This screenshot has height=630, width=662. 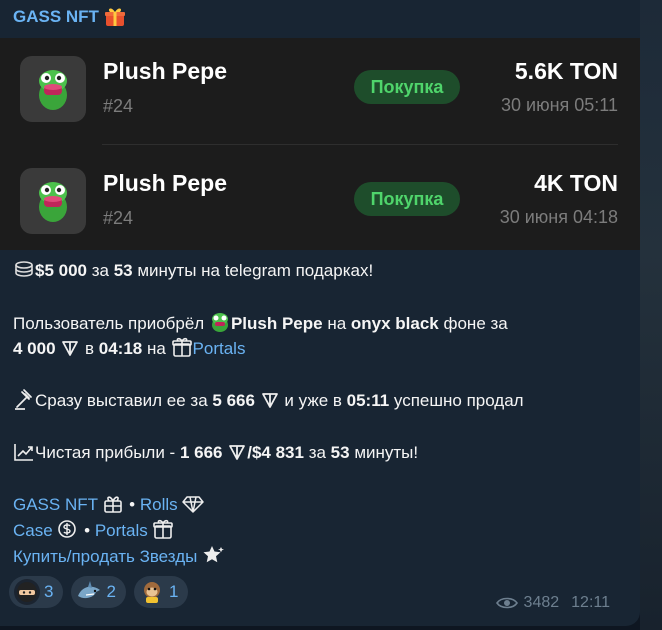 What do you see at coordinates (506, 603) in the screenshot?
I see `views-eye-icon` at bounding box center [506, 603].